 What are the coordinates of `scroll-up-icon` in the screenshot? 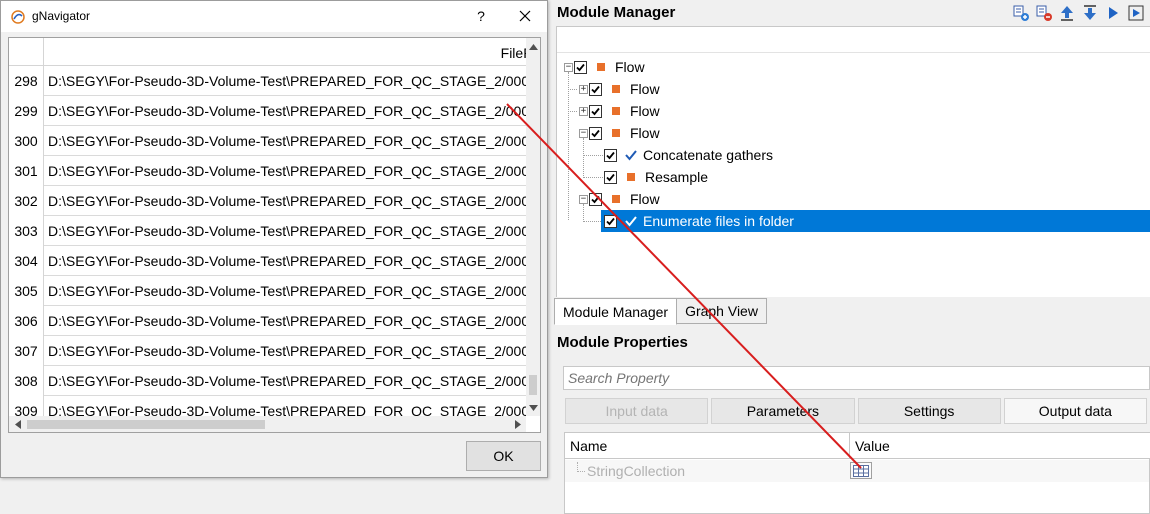 It's located at (533, 46).